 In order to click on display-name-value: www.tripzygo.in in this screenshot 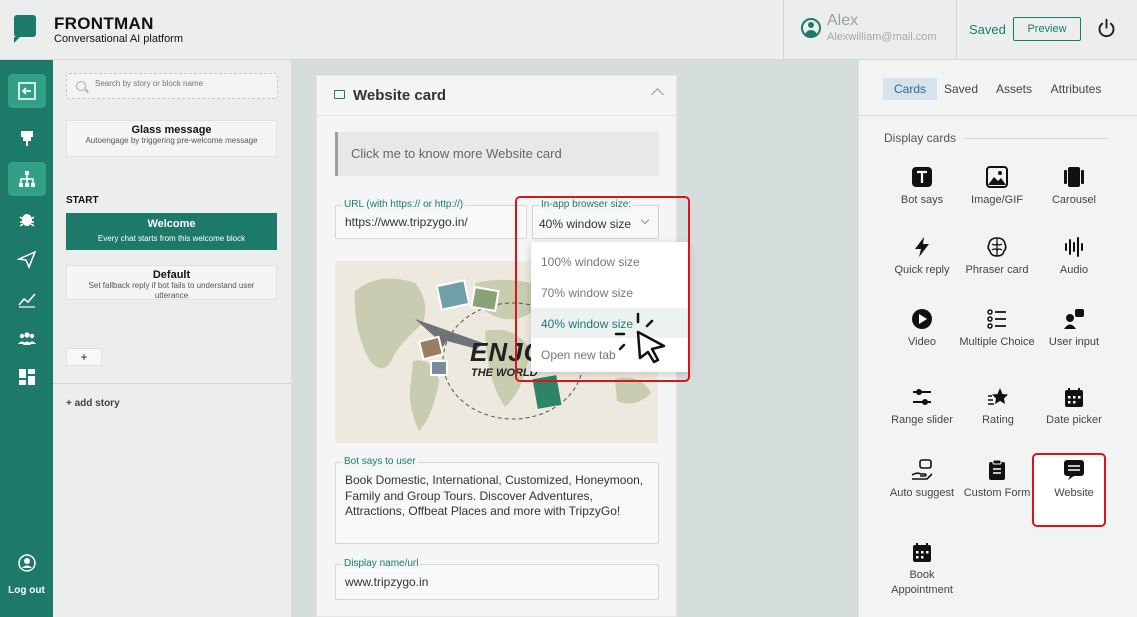, I will do `click(387, 582)`.